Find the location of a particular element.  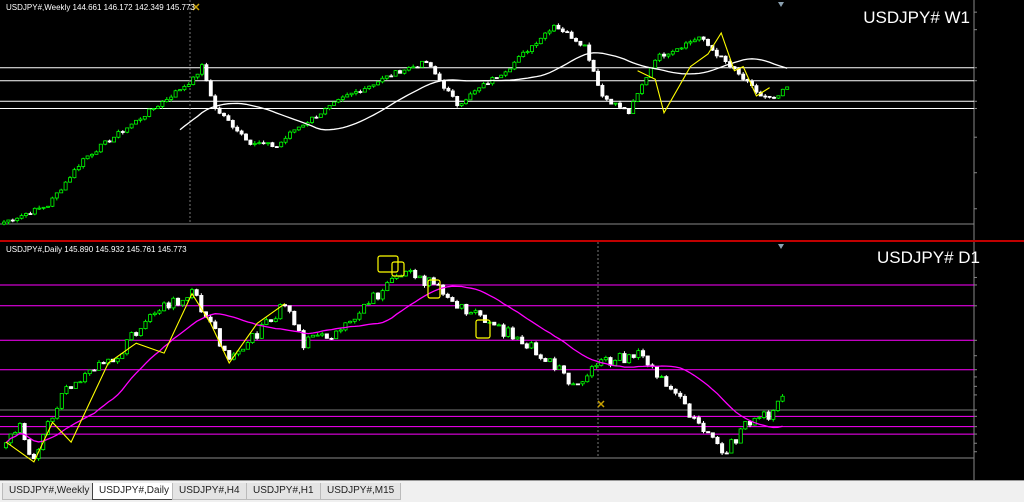

tab-usdjpy-weekly: USDJPY#,Weekly is located at coordinates (49, 491).